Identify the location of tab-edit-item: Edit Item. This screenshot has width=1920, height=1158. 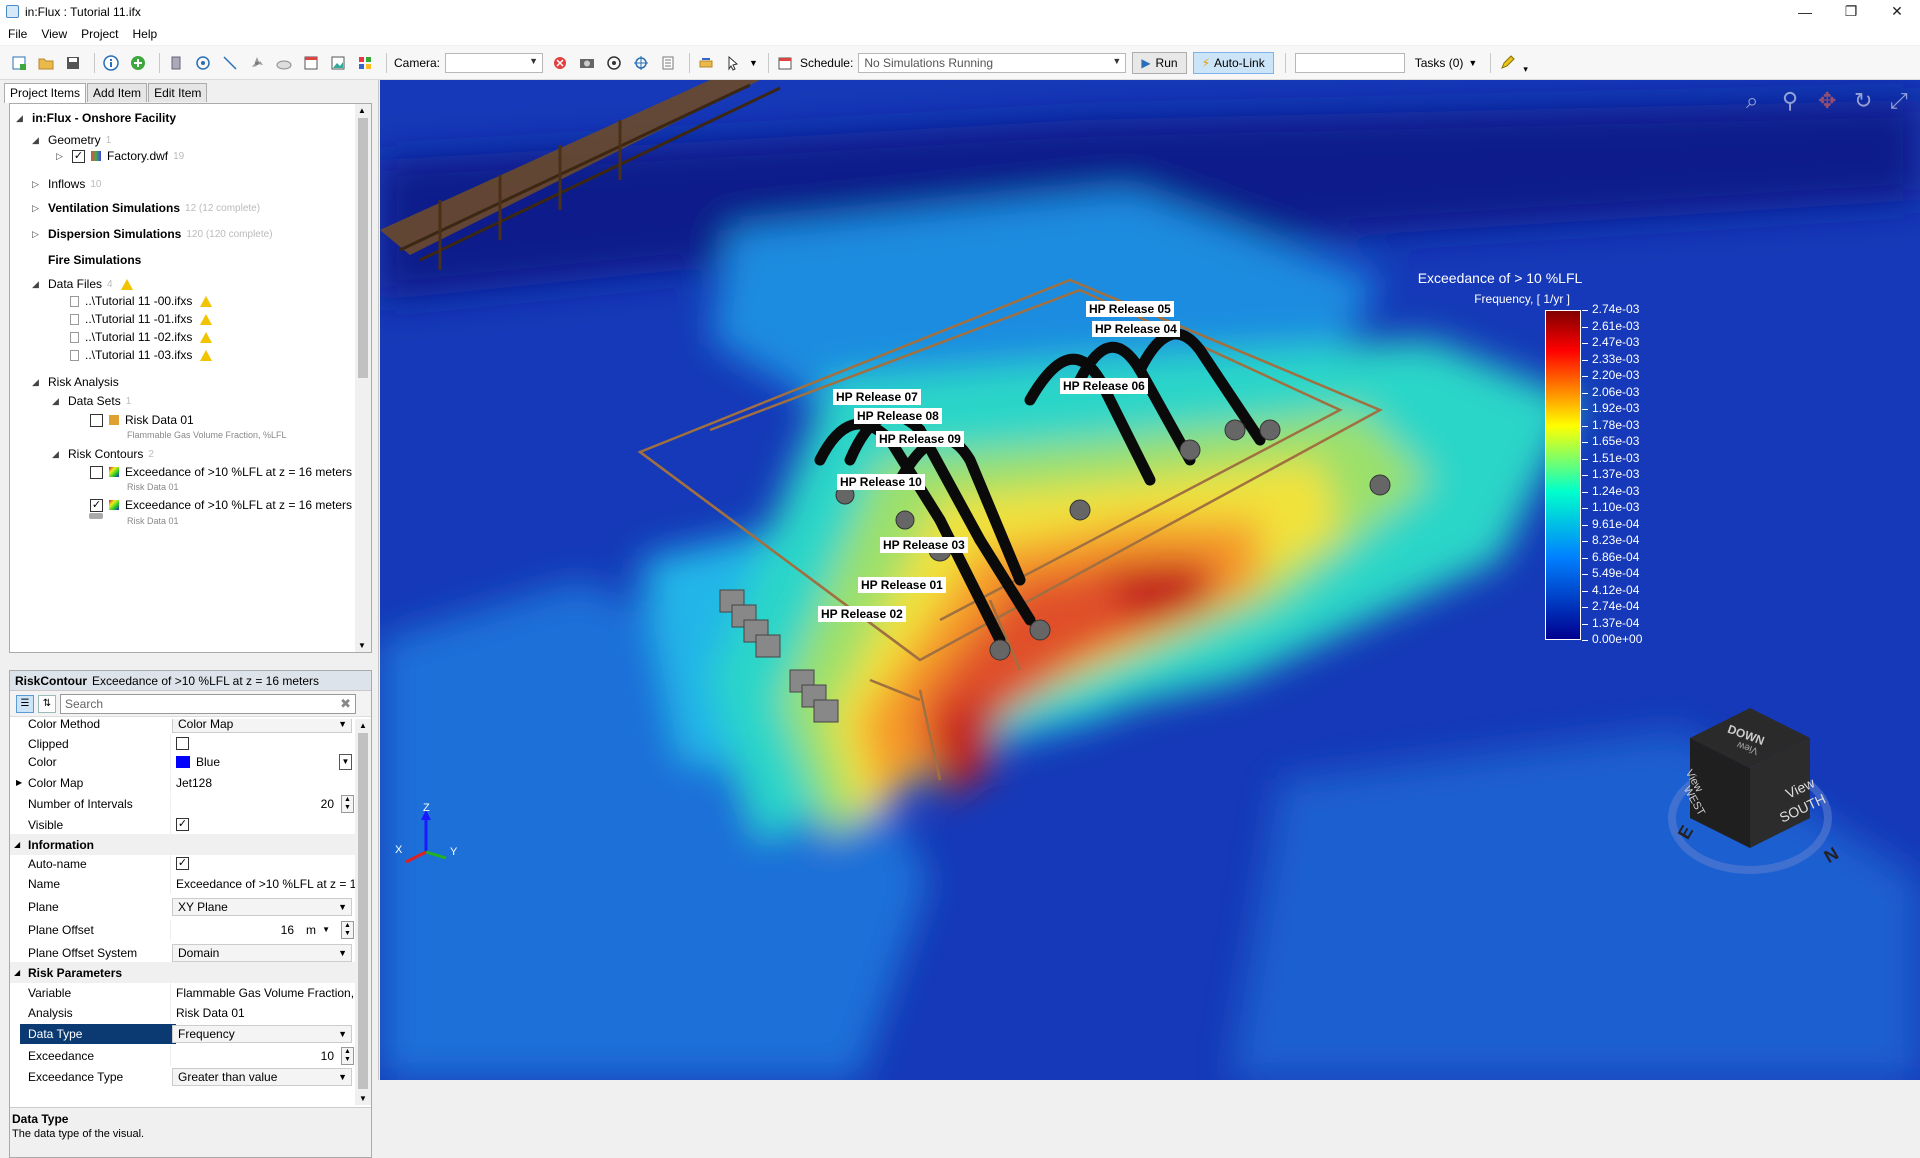
(178, 92).